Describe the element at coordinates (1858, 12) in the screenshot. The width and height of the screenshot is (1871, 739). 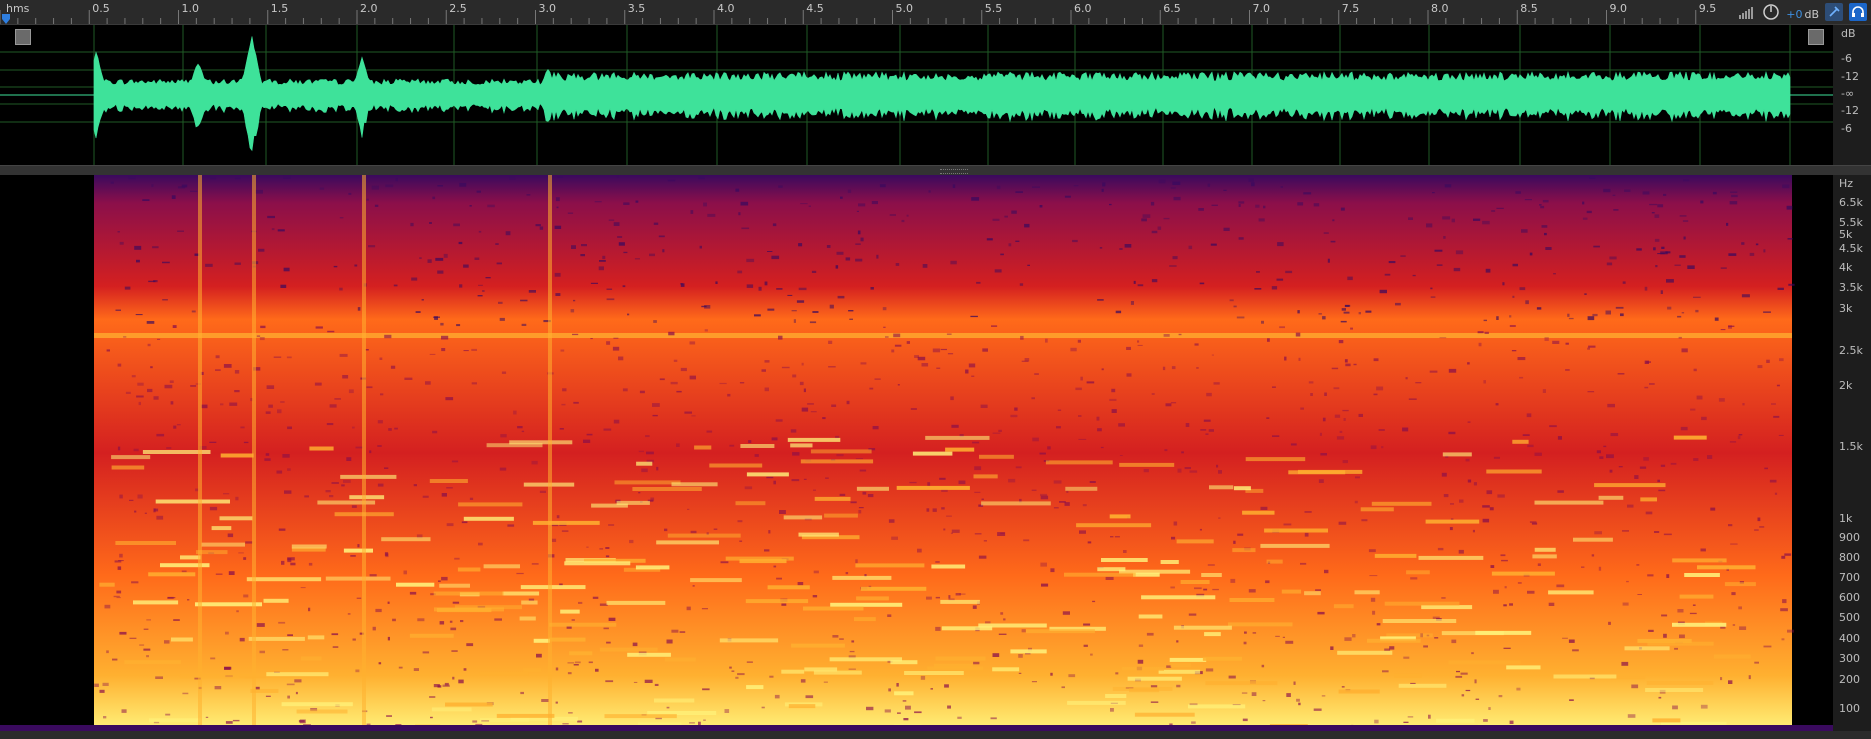
I see `help-icon` at that location.